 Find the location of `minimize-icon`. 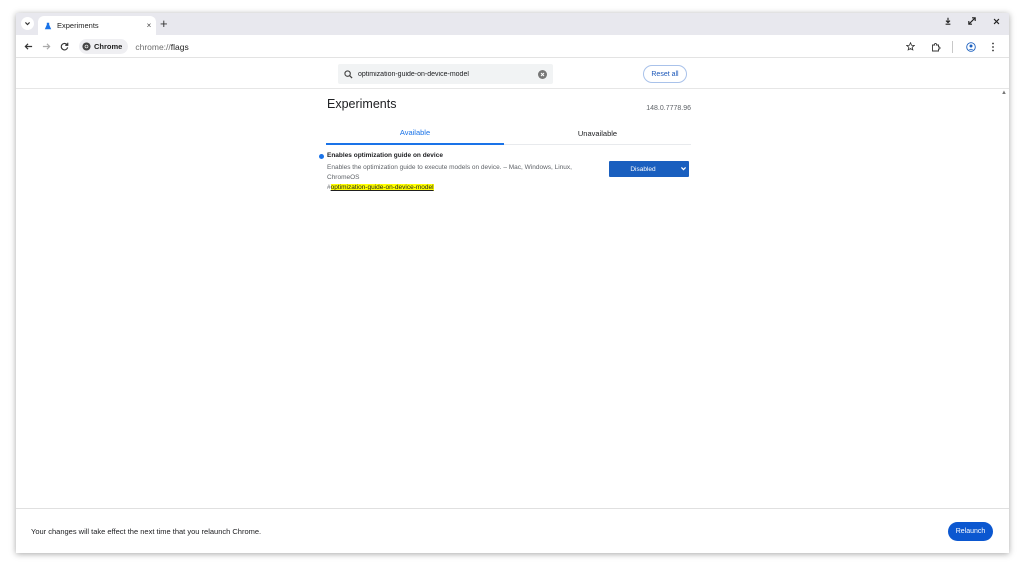

minimize-icon is located at coordinates (948, 21).